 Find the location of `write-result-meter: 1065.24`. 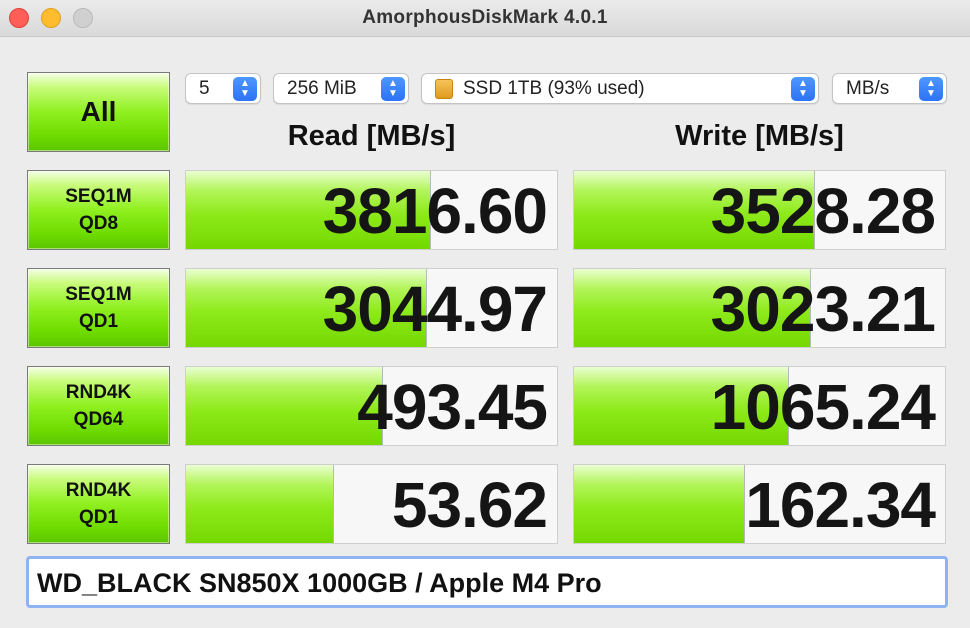

write-result-meter: 1065.24 is located at coordinates (759, 406).